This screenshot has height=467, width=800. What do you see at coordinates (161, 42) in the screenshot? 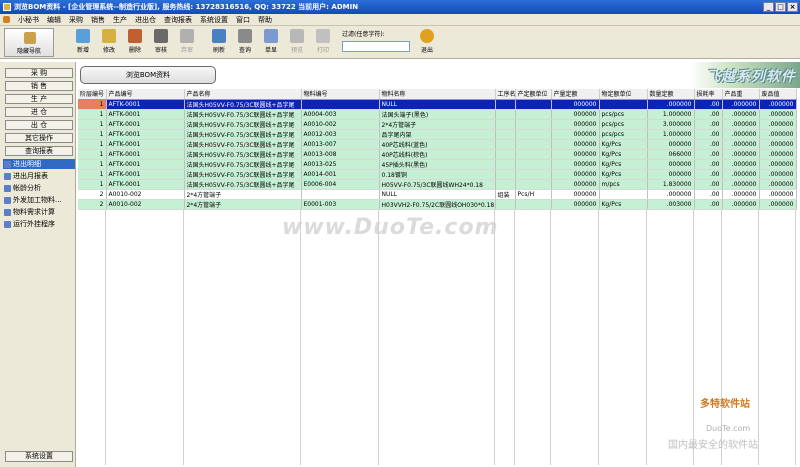
I see `approve-button: 审核` at bounding box center [161, 42].